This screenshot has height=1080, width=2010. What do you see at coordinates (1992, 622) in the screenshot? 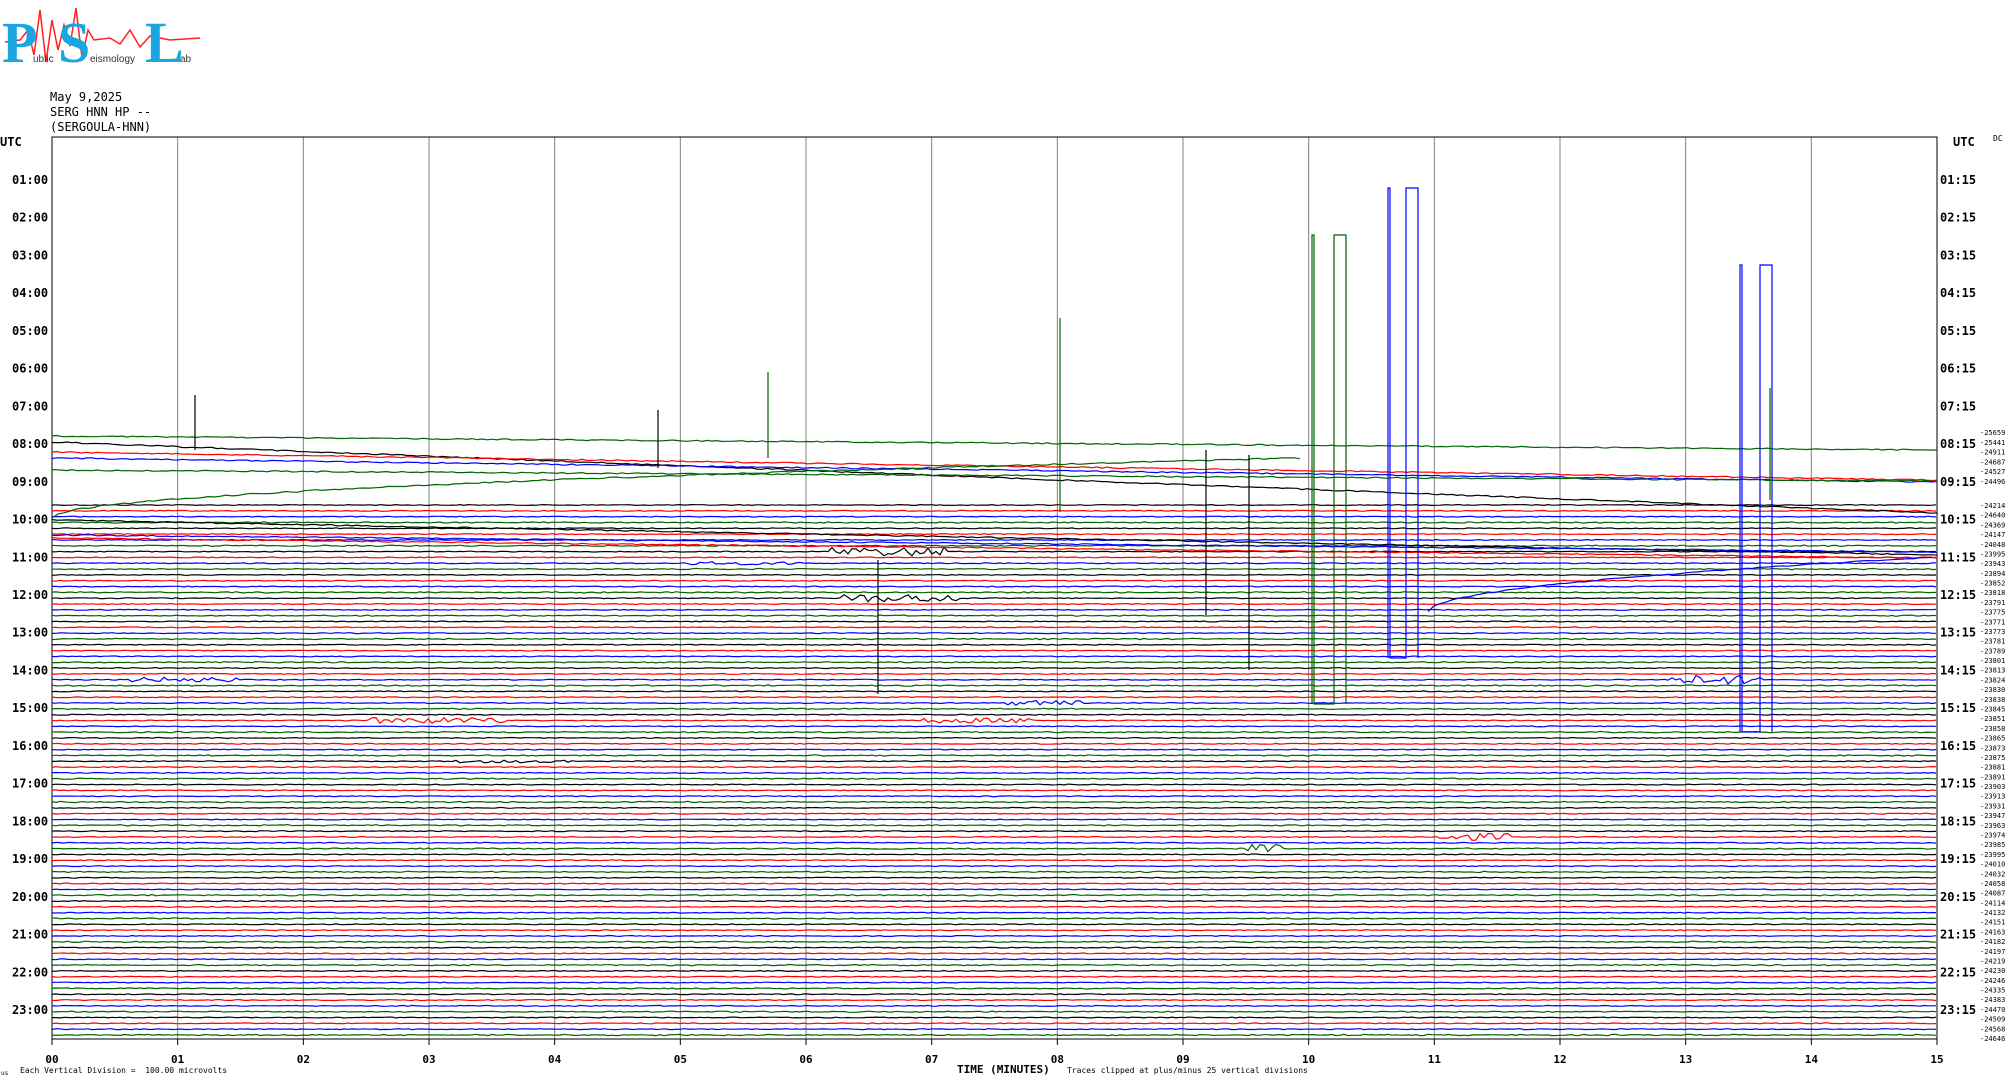
I see `dc-offset-value: -23771` at bounding box center [1992, 622].